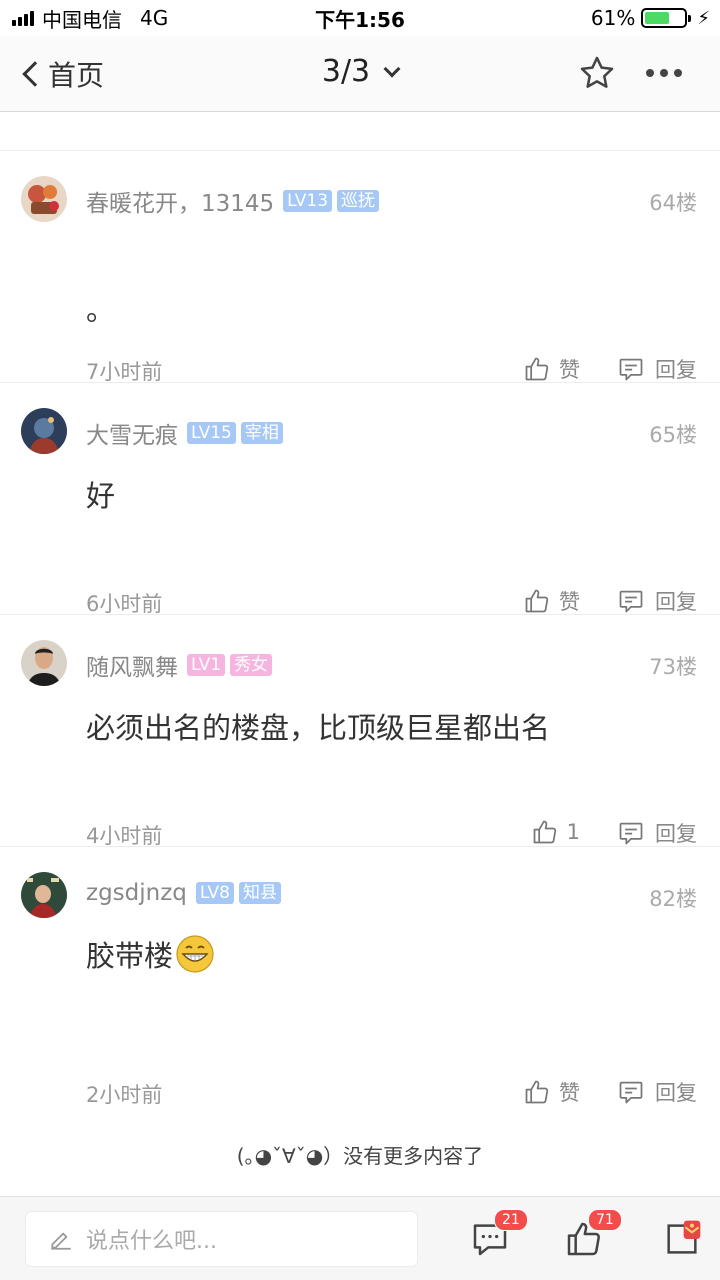  I want to click on like-button: 1, so click(555, 832).